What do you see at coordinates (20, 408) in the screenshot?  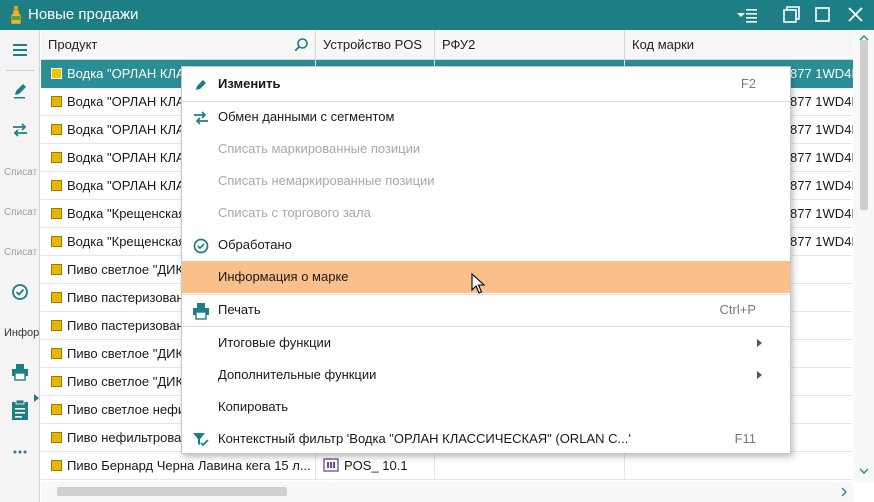 I see `list-functions-button` at bounding box center [20, 408].